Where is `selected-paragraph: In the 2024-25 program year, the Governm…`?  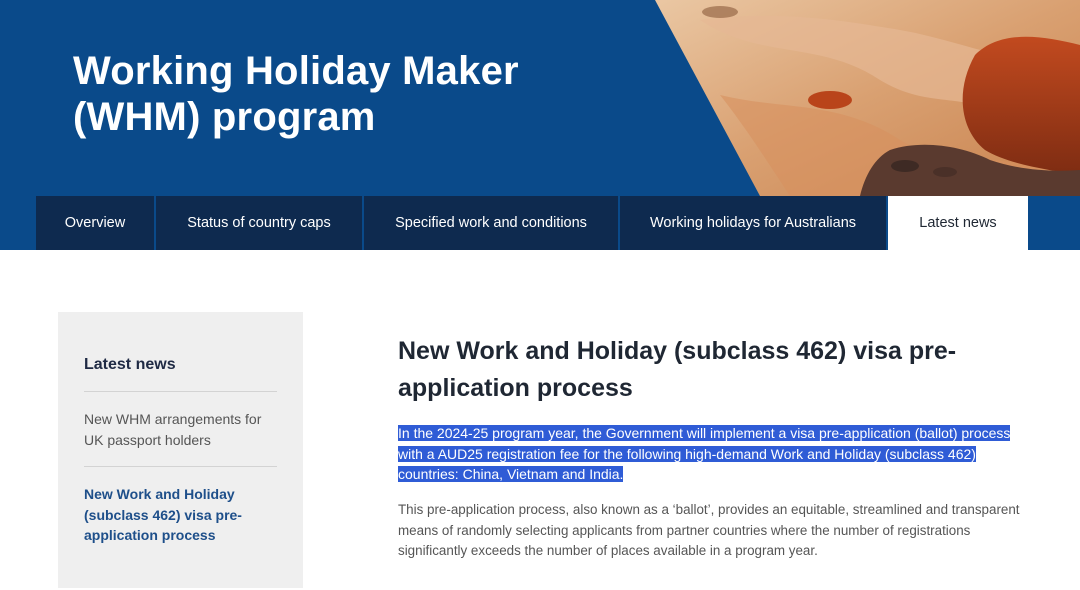
selected-paragraph: In the 2024-25 program year, the Governm… is located at coordinates (713, 454).